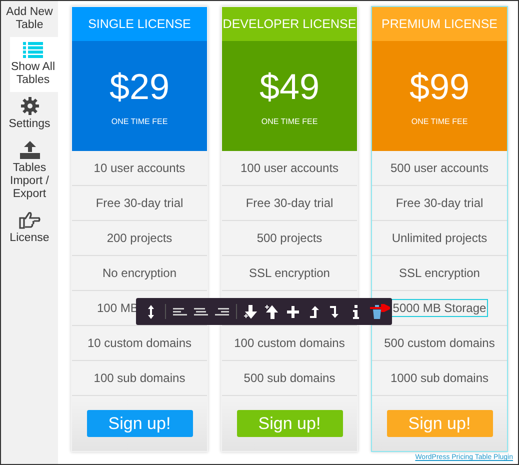 The width and height of the screenshot is (519, 465). What do you see at coordinates (33, 50) in the screenshot?
I see `list-icon` at bounding box center [33, 50].